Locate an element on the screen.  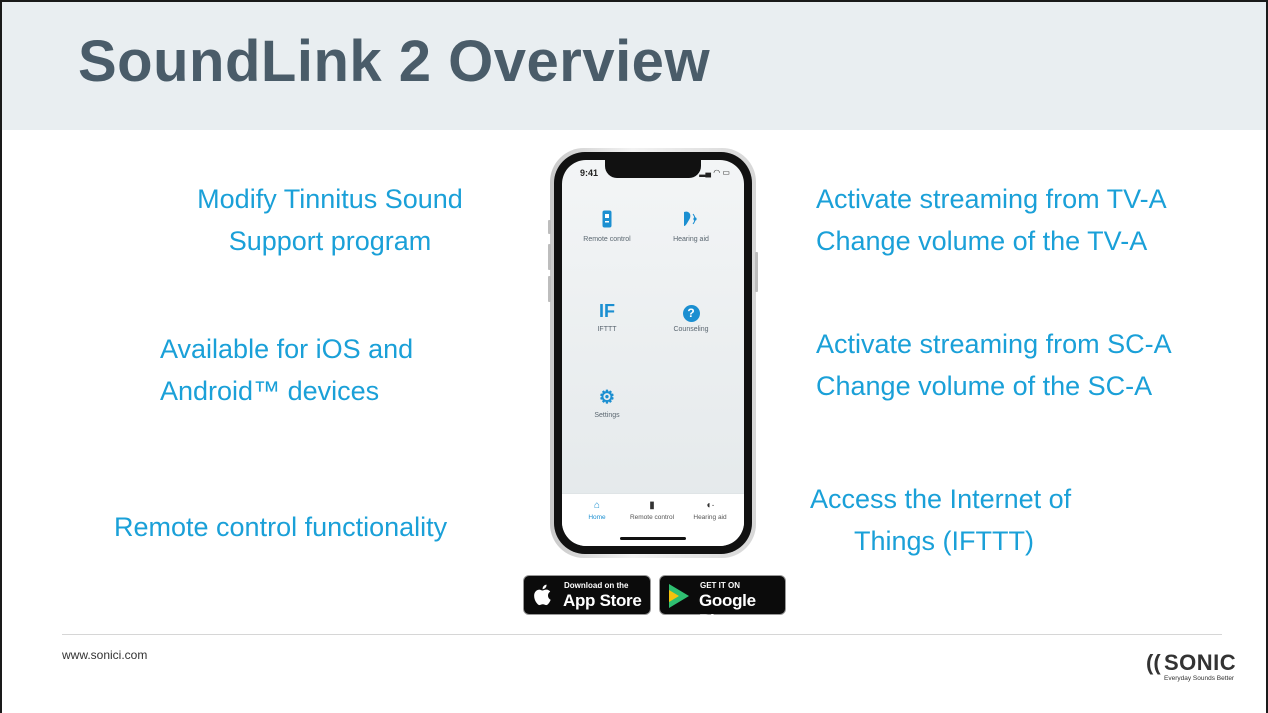
tab-bar: ⌂ Home ▮ Remote control ◖· Hearing aid is located at coordinates (653, 519).